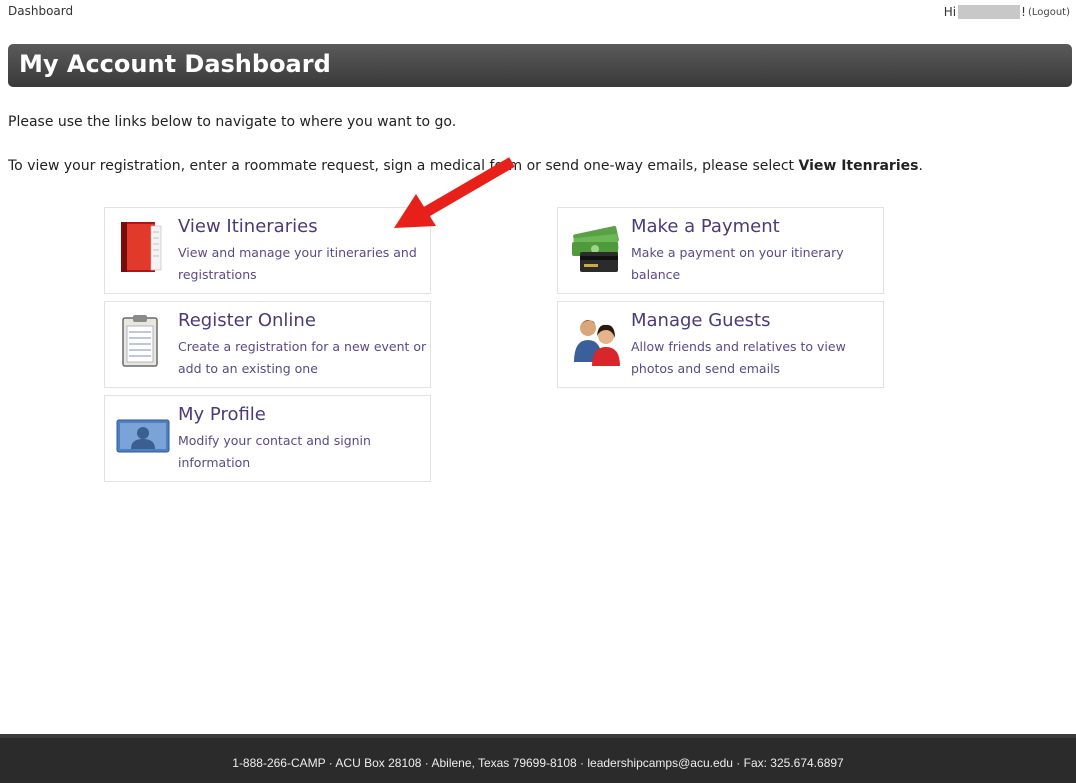 The image size is (1076, 783). I want to click on title-bar: My Account Dashboard, so click(540, 65).